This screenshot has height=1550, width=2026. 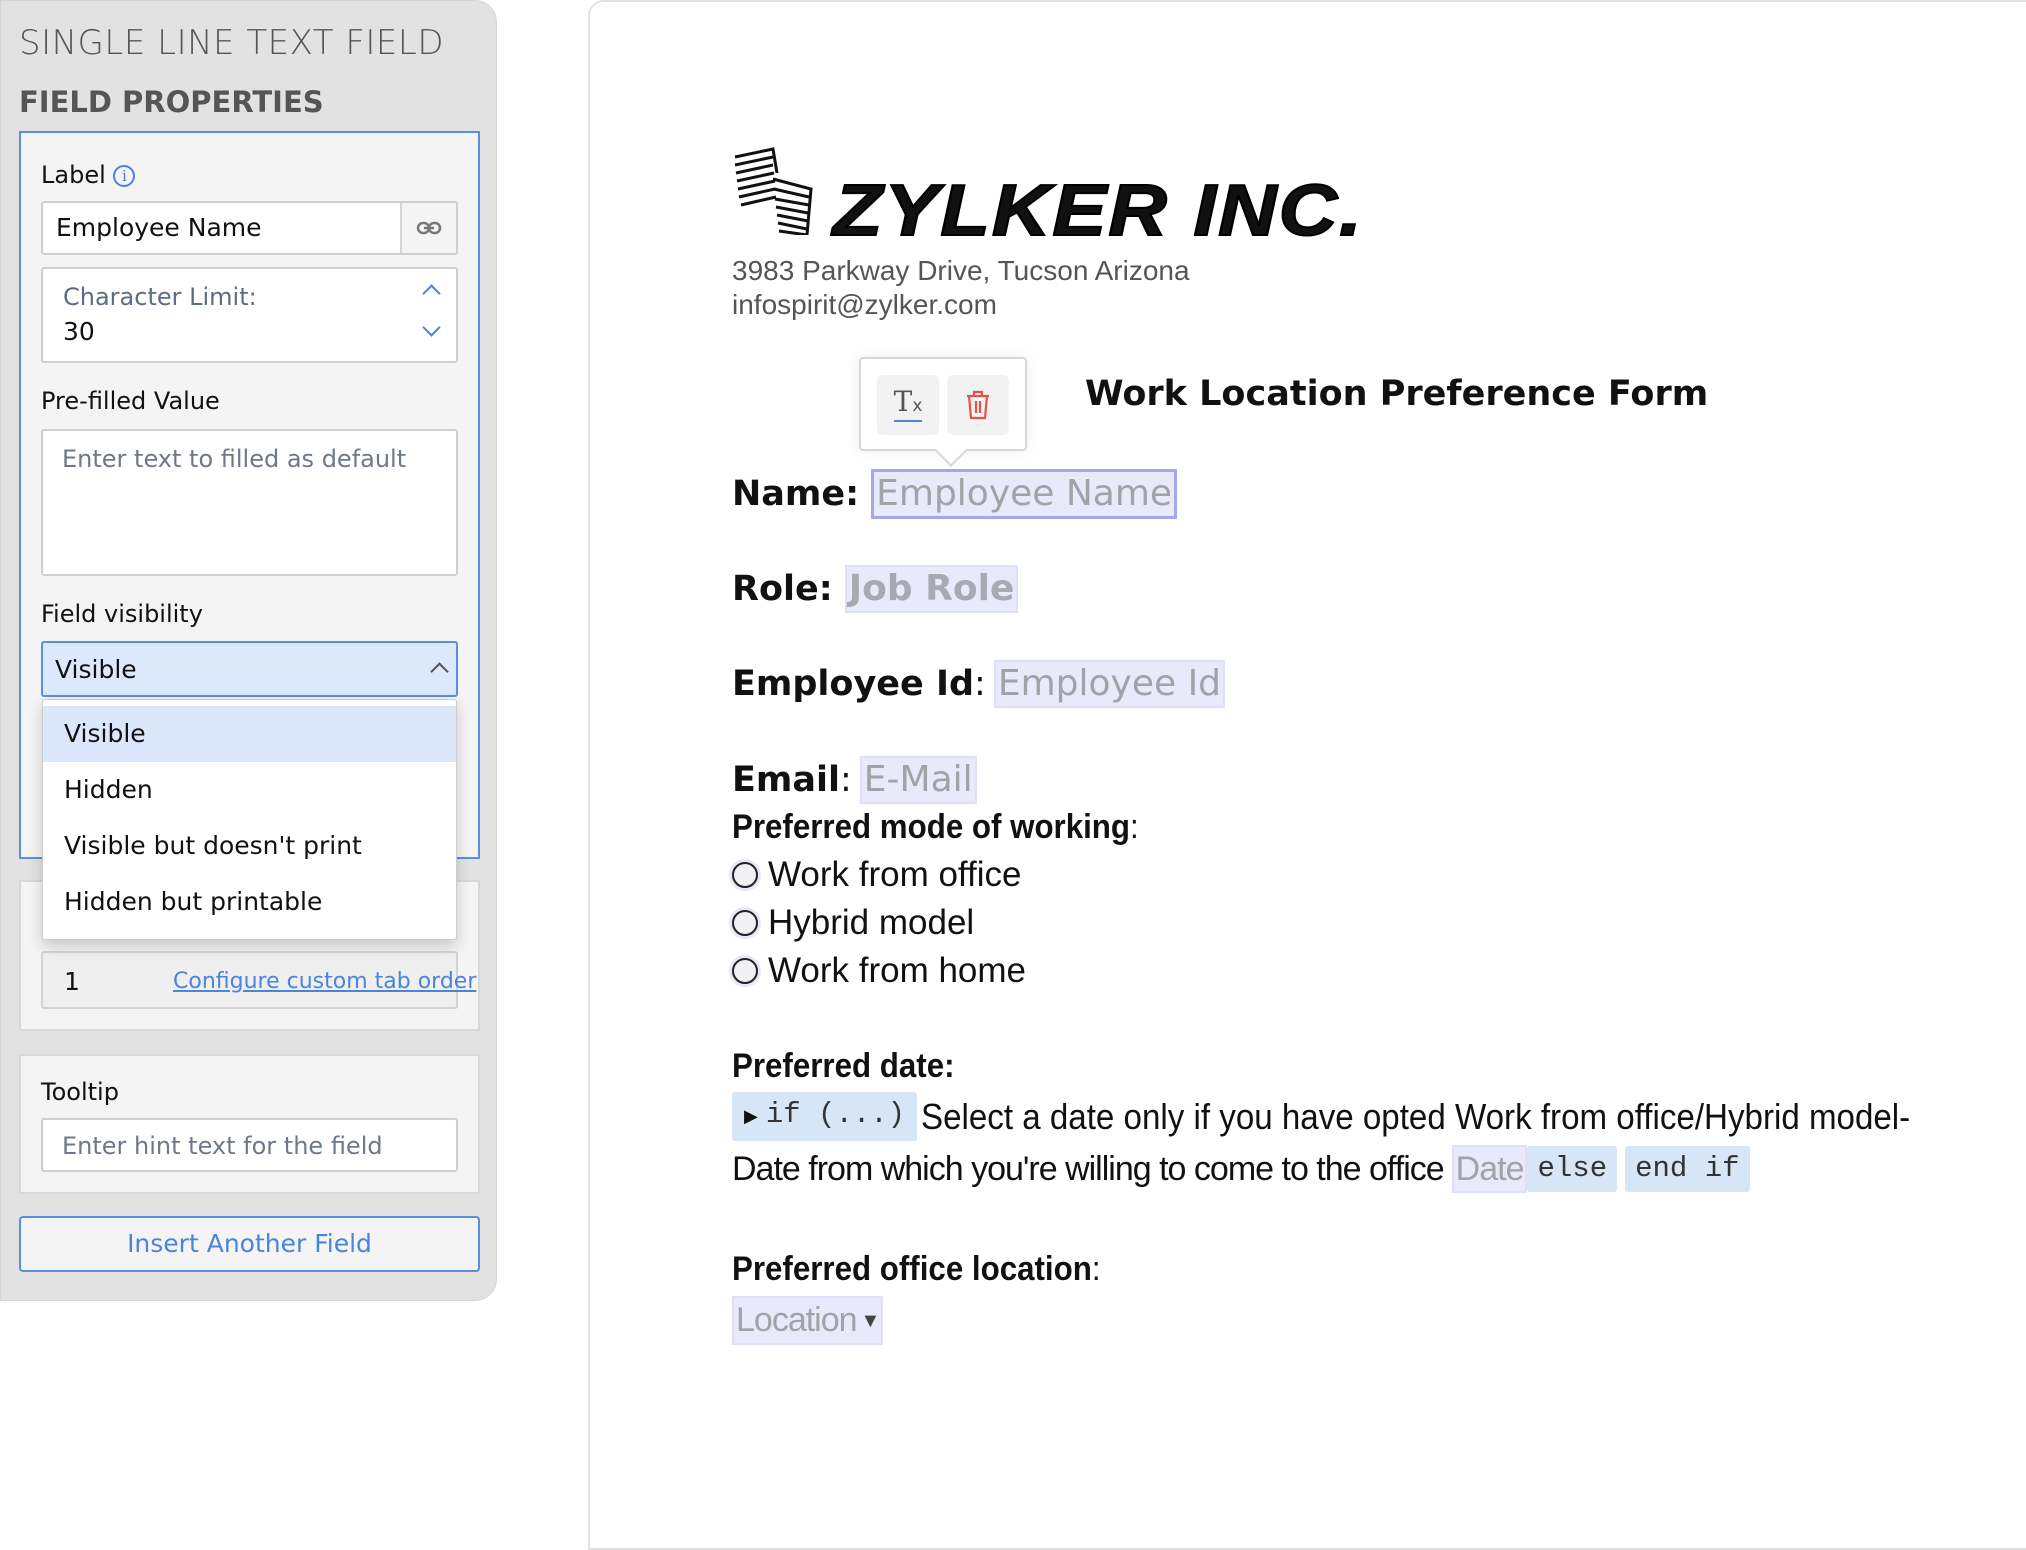 What do you see at coordinates (221, 228) in the screenshot?
I see `label-input: Employee Name` at bounding box center [221, 228].